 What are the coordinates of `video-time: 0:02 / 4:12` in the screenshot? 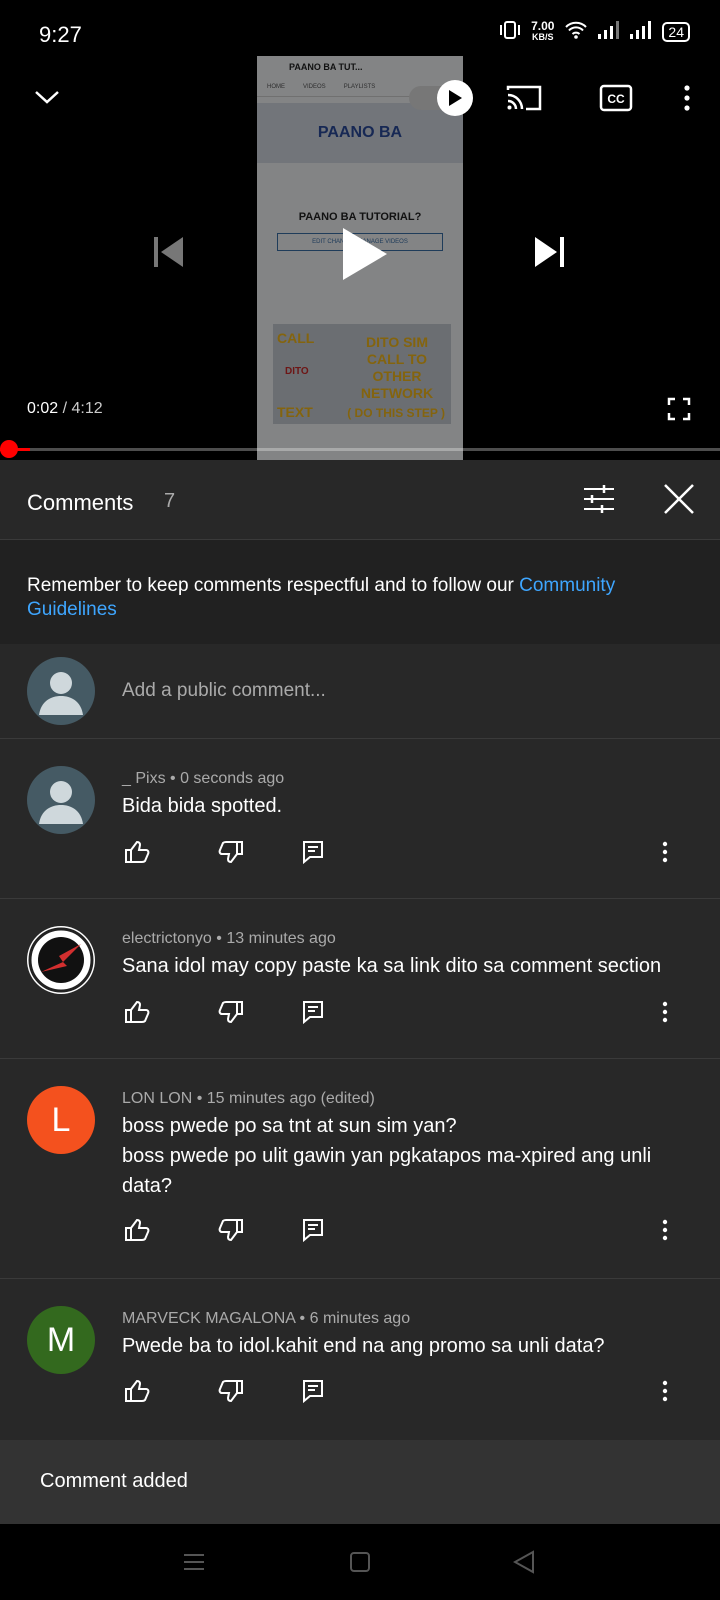 It's located at (65, 409).